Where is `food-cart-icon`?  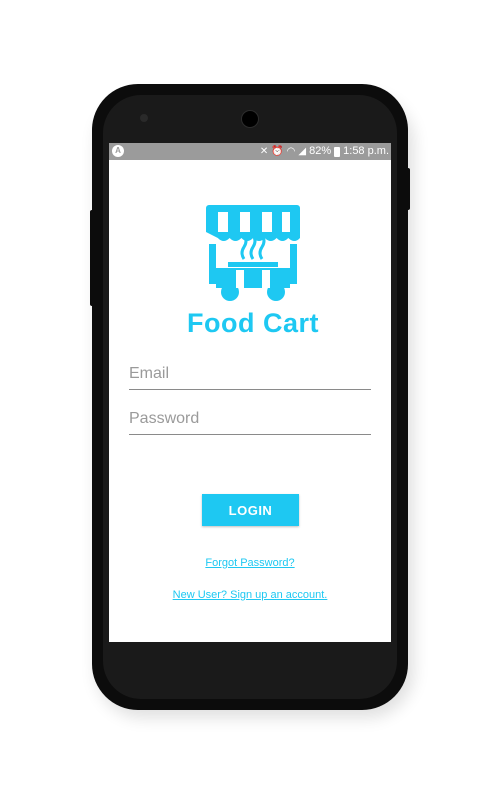
food-cart-icon is located at coordinates (253, 253).